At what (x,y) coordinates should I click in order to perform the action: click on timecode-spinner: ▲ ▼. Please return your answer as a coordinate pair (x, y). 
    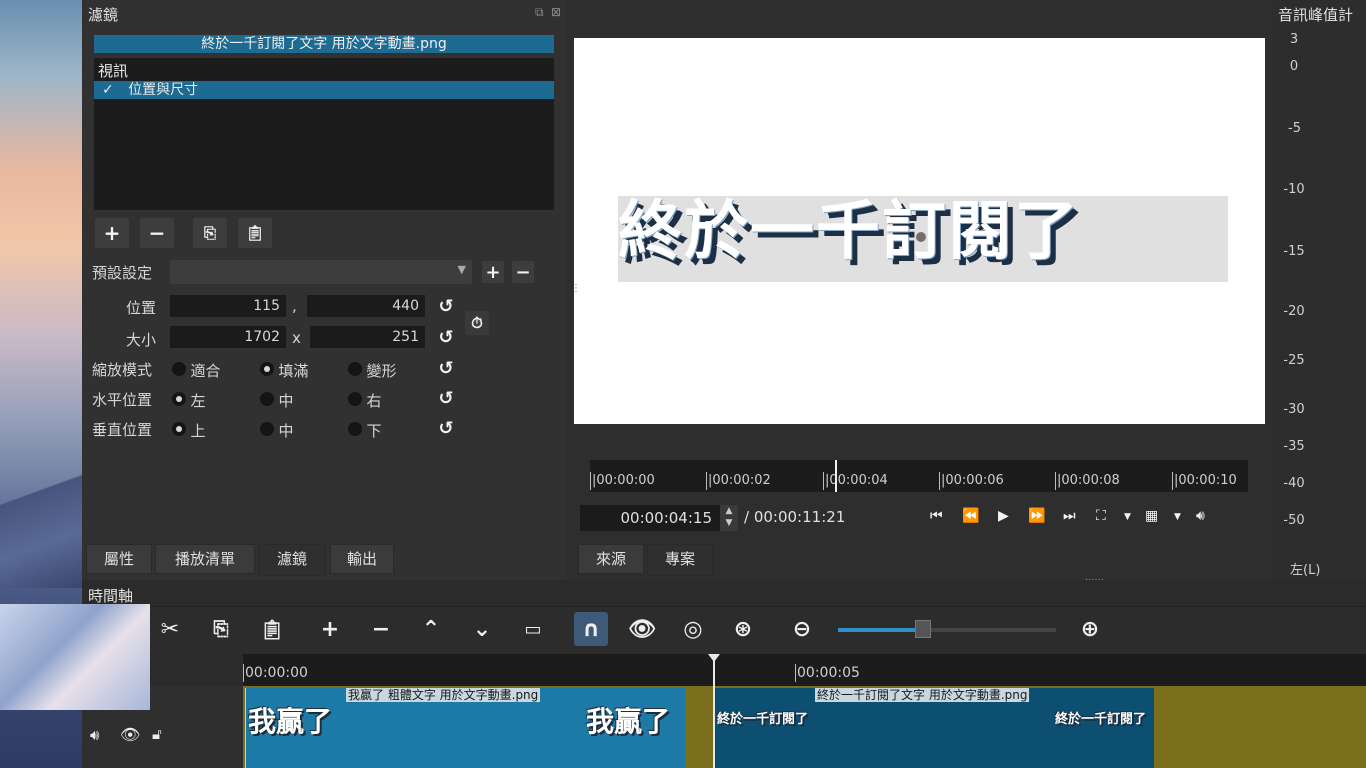
    Looking at the image, I should click on (729, 518).